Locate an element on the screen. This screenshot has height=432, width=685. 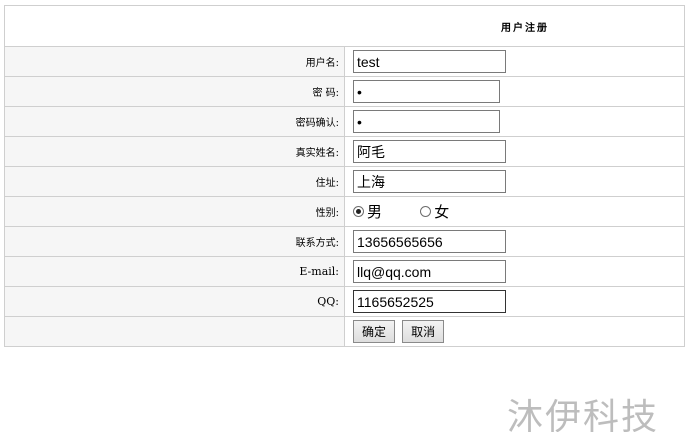
gender-row: 性别: 男 女 is located at coordinates (344, 211).